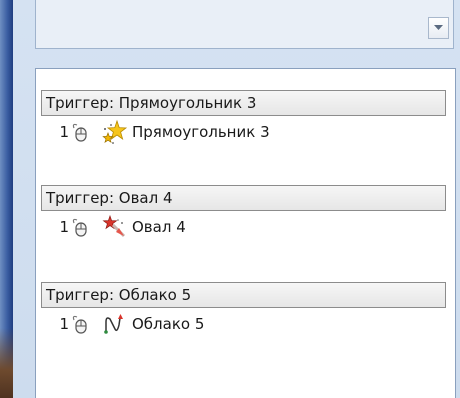  What do you see at coordinates (244, 24) in the screenshot?
I see `property-group` at bounding box center [244, 24].